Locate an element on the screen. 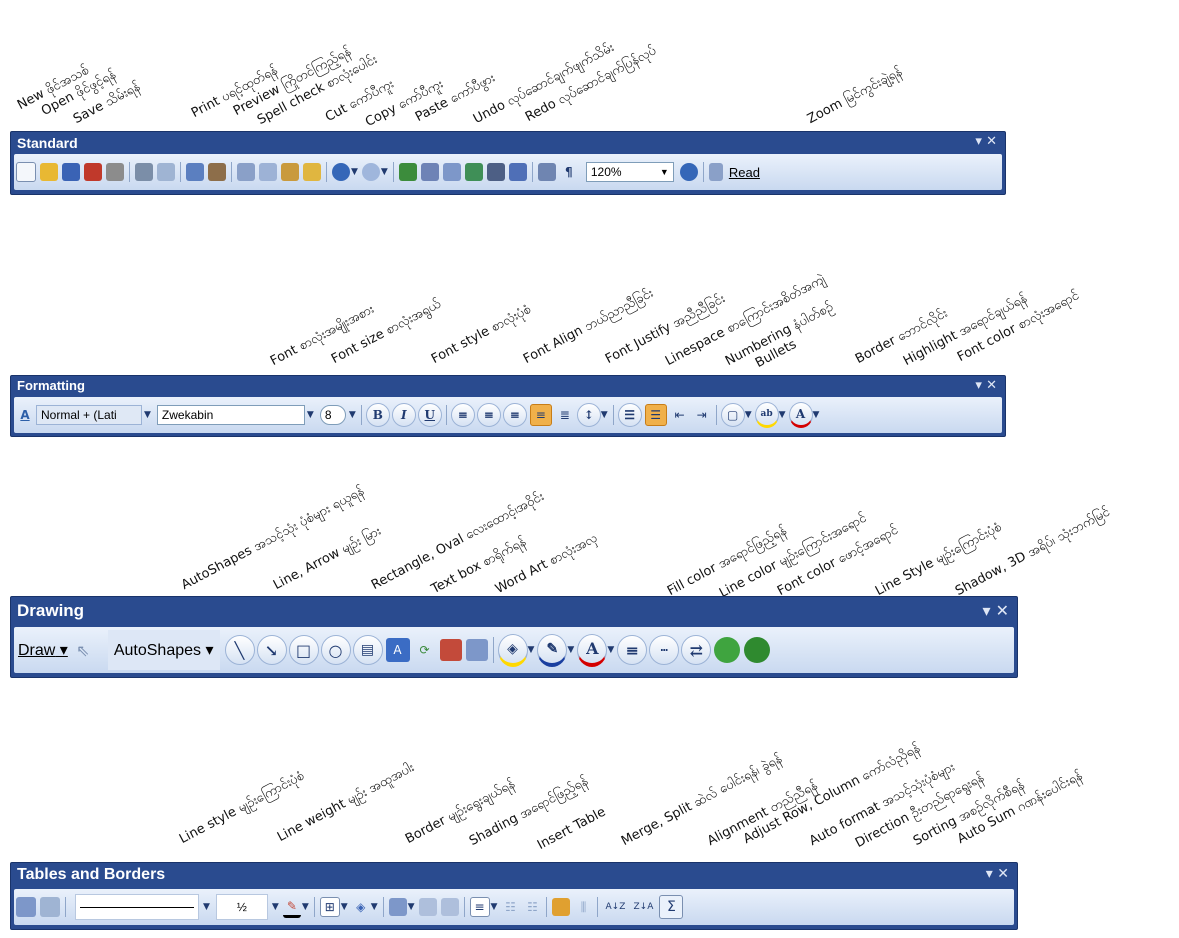 The width and height of the screenshot is (1179, 938). font-value: Zwekabin is located at coordinates (187, 415).